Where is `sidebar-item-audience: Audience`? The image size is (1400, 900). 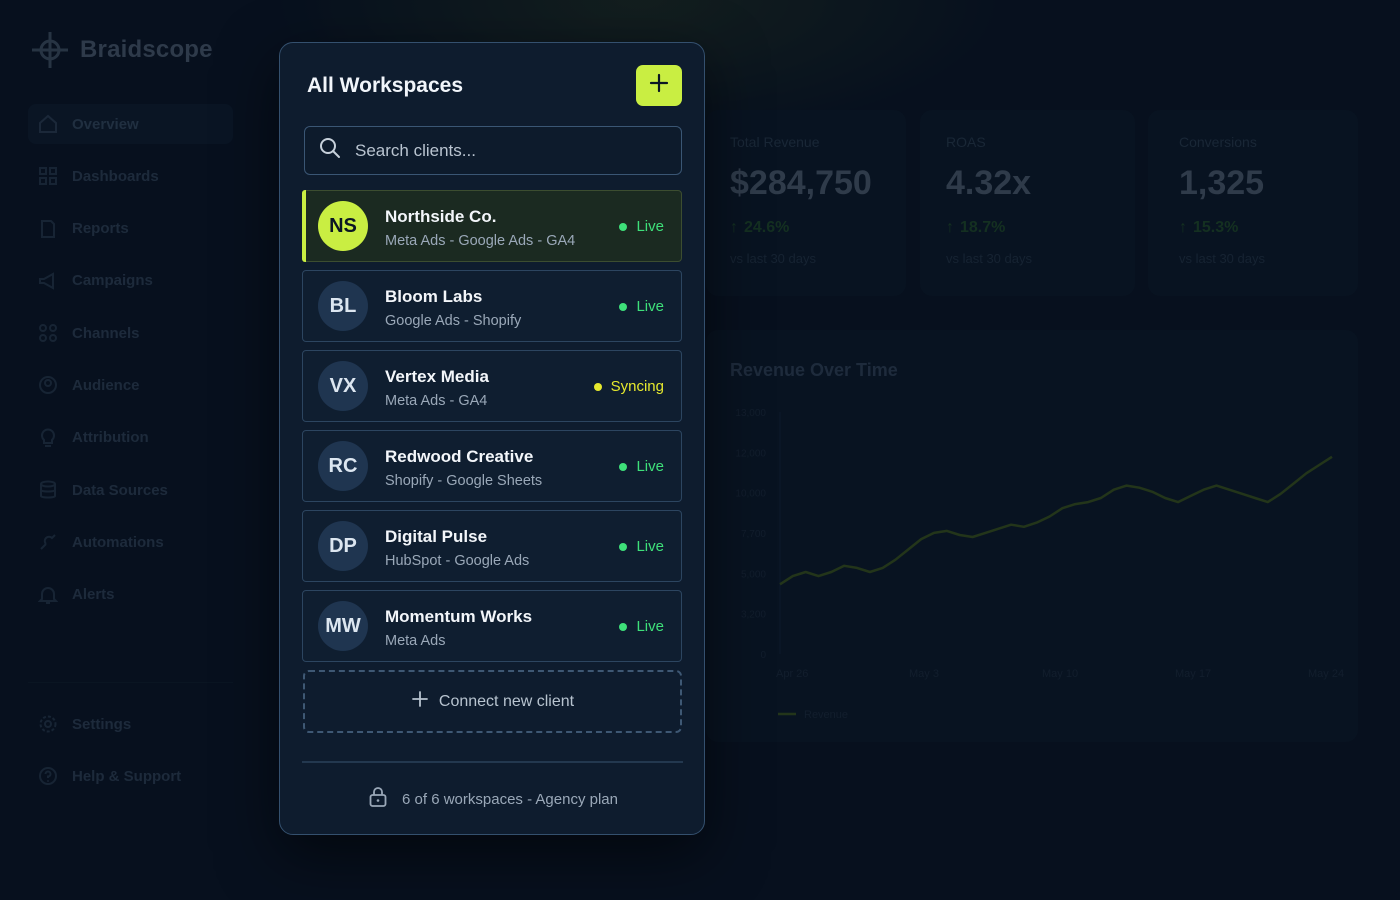
sidebar-item-audience: Audience is located at coordinates (130, 385).